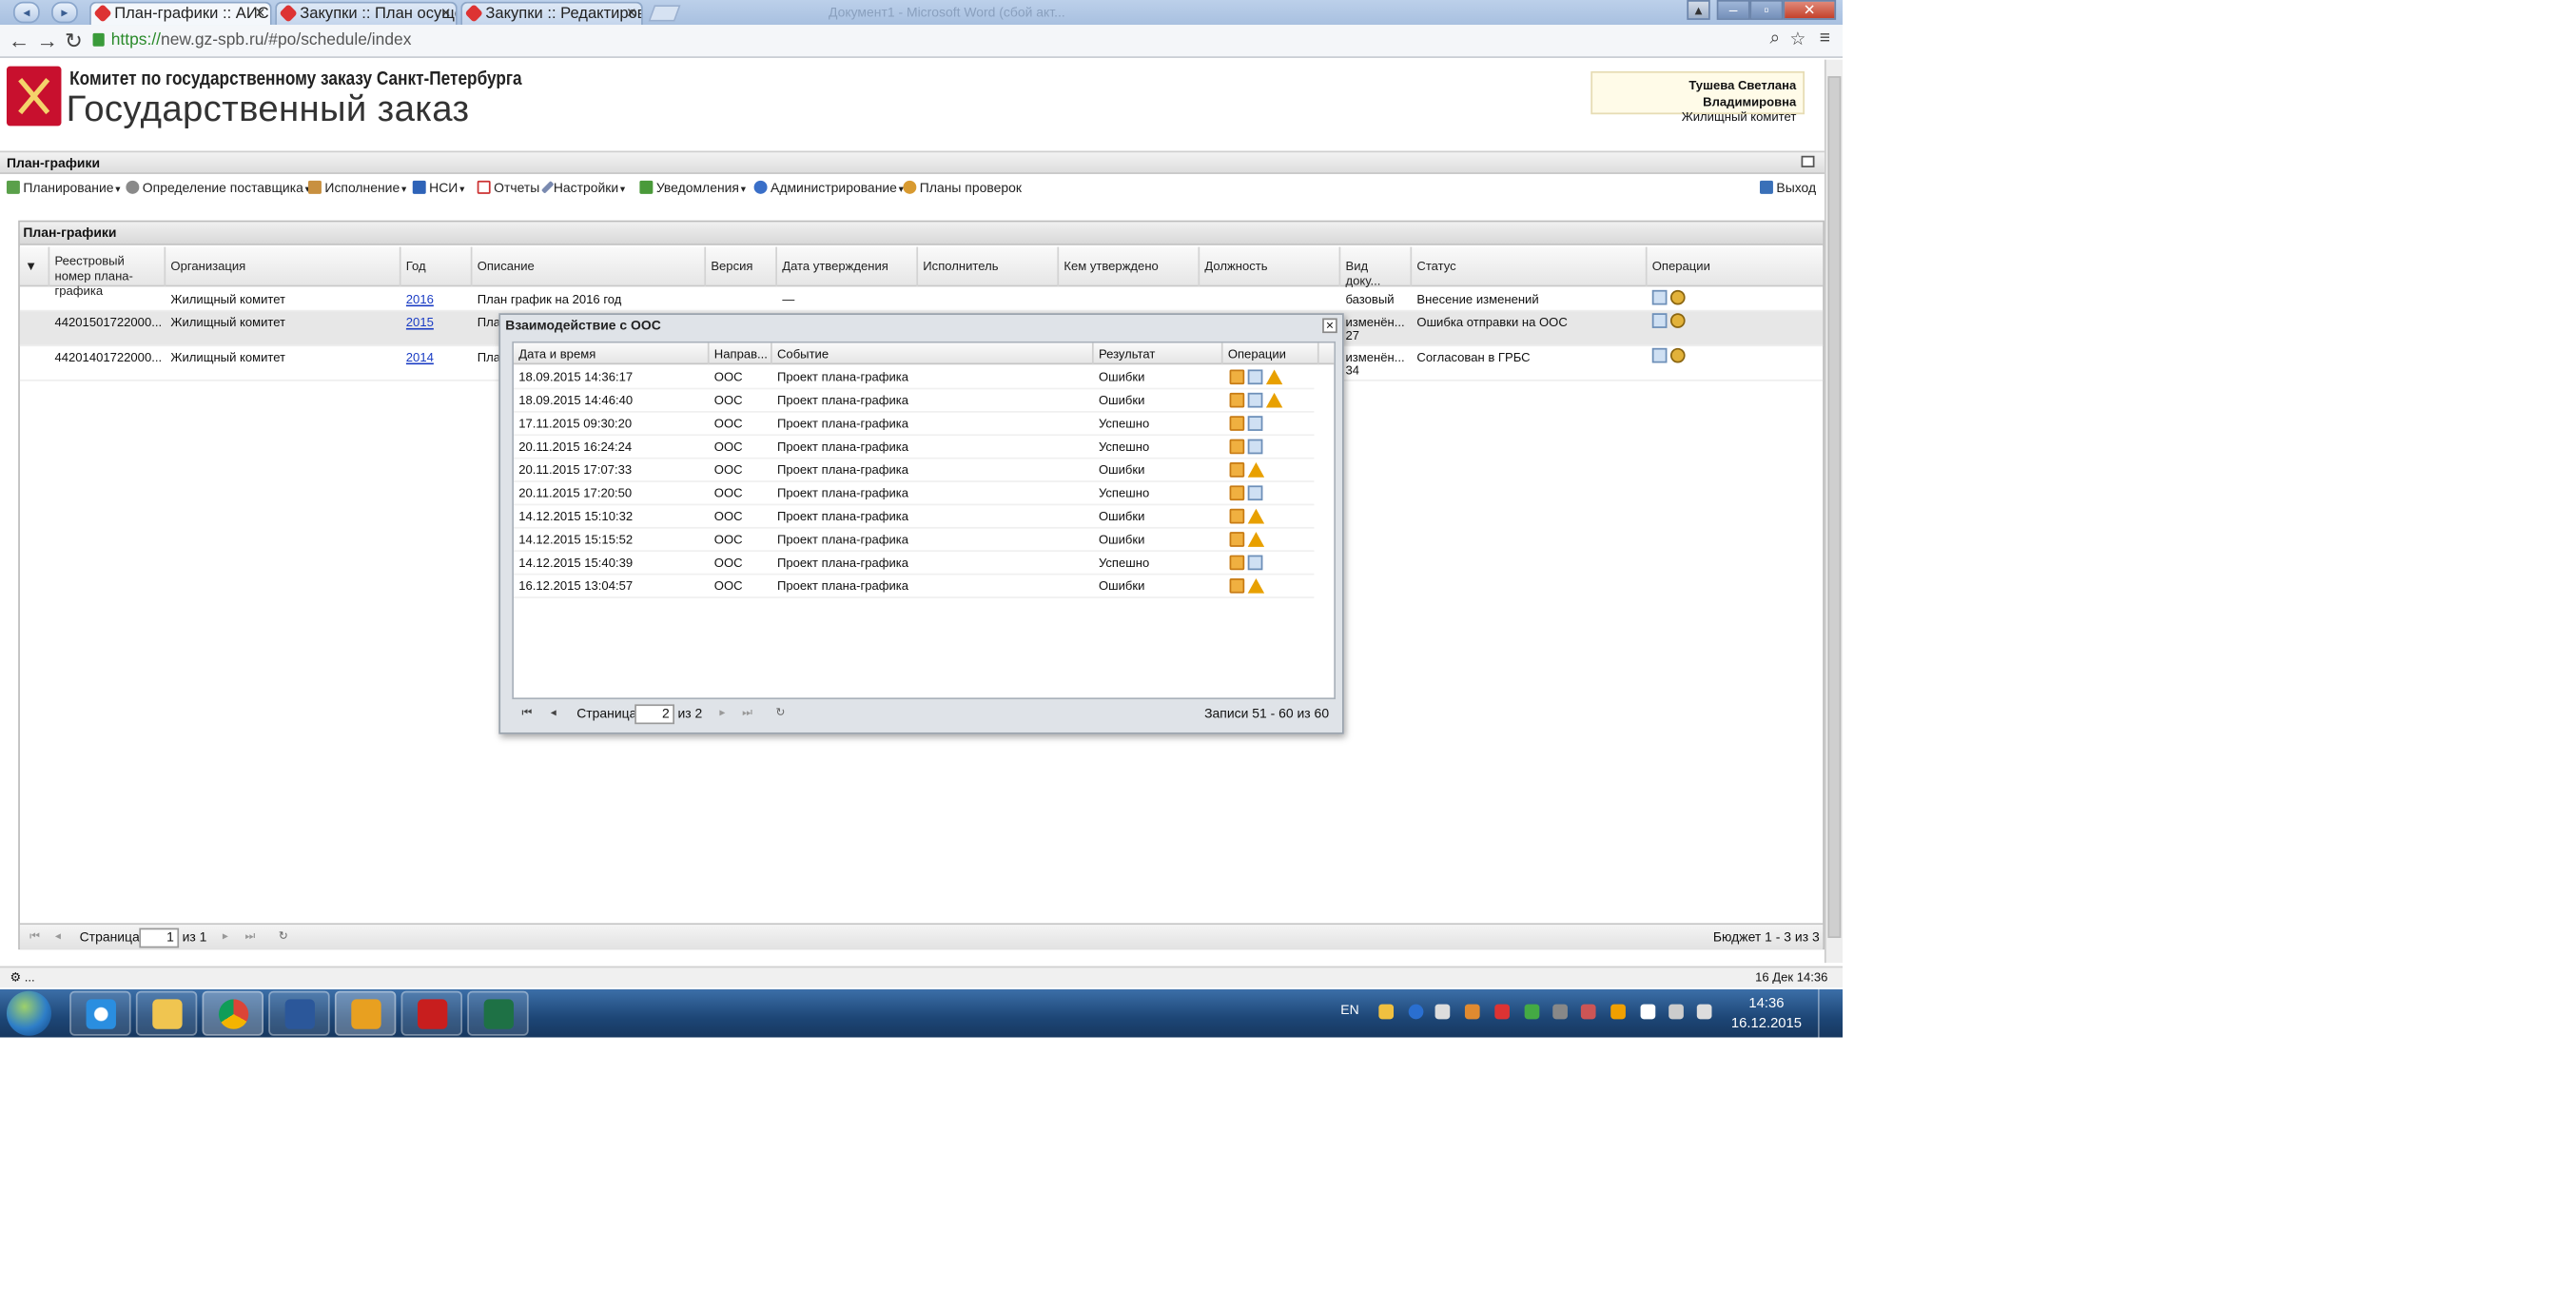 This screenshot has width=2576, height=1309. I want to click on col-approval-date: Дата утверждения, so click(848, 266).